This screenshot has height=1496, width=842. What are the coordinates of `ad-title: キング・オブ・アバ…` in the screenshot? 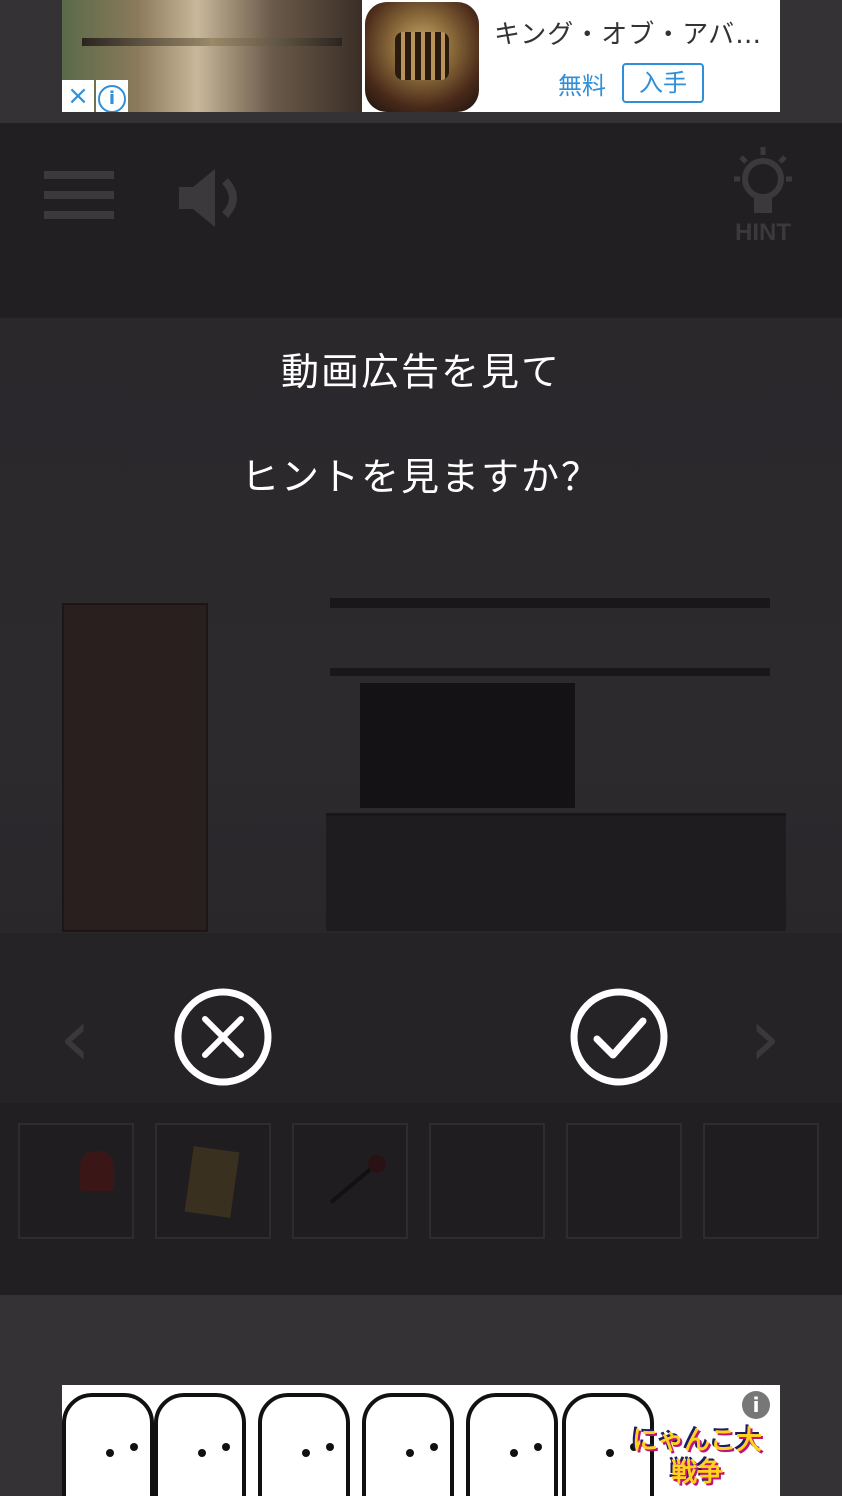 It's located at (628, 35).